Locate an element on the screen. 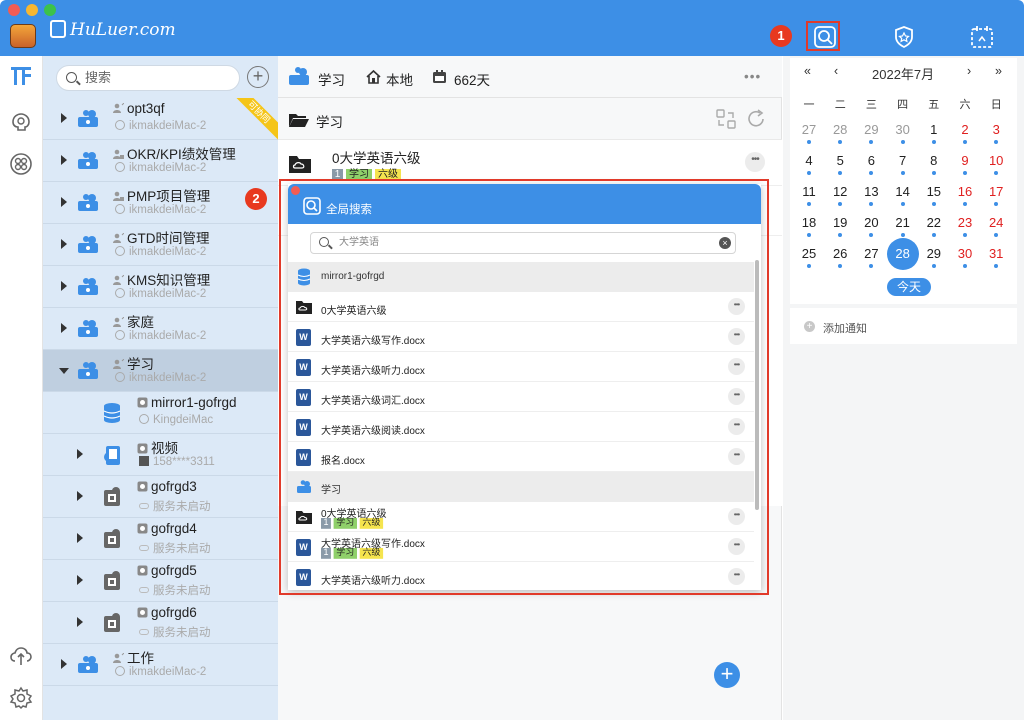 This screenshot has width=1024, height=720. calendar-day: 13 is located at coordinates (871, 195).